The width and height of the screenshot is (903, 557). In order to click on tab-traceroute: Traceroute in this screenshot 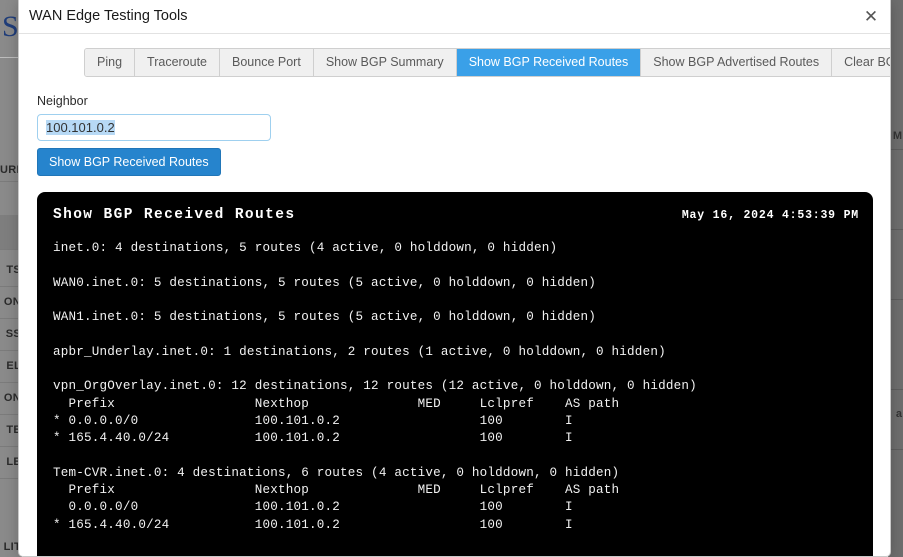, I will do `click(178, 62)`.